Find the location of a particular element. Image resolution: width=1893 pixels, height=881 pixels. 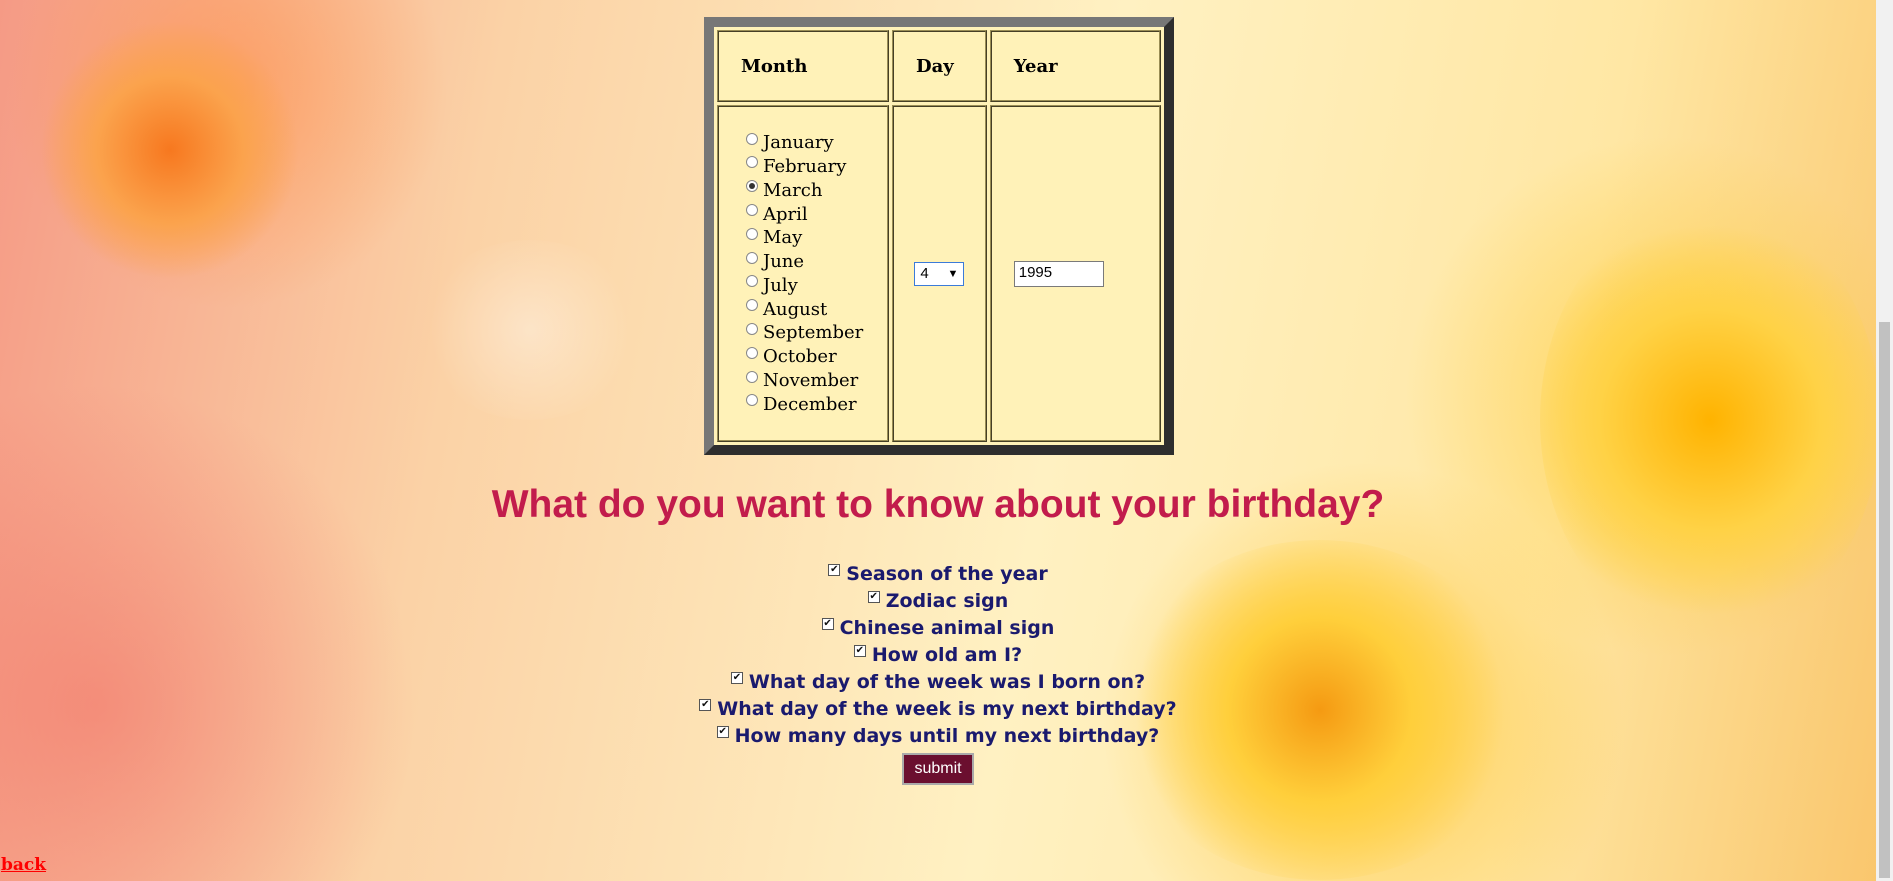

month-label: October is located at coordinates (800, 357).